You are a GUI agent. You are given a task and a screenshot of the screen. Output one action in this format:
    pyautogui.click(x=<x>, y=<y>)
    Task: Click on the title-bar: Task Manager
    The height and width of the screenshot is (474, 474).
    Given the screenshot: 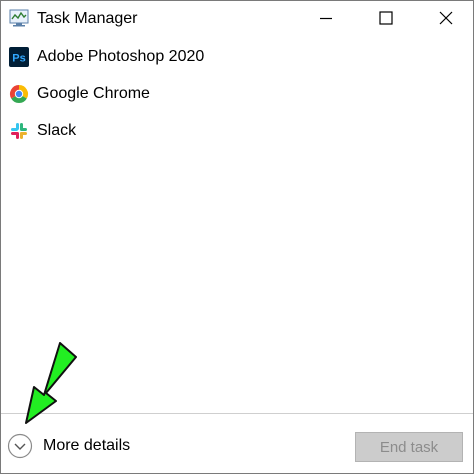 What is the action you would take?
    pyautogui.click(x=237, y=18)
    